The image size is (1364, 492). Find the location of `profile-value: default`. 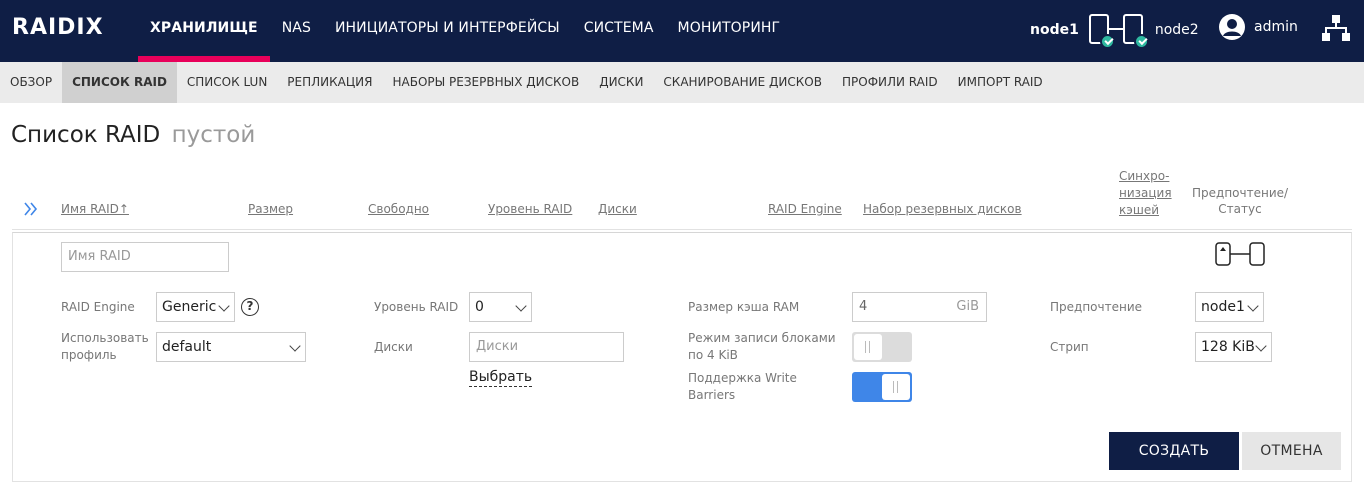

profile-value: default is located at coordinates (187, 347).